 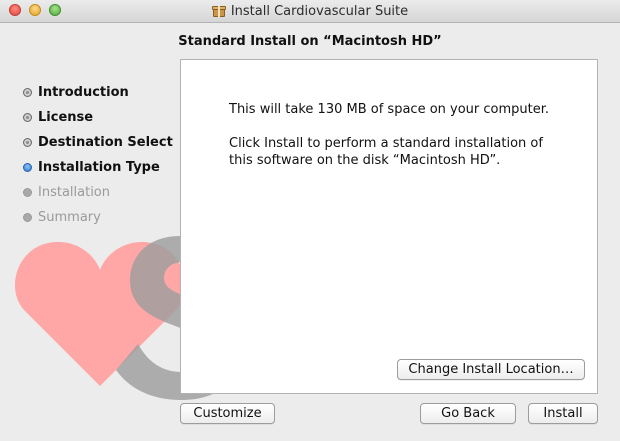 I want to click on step-label: Summary, so click(x=69, y=217).